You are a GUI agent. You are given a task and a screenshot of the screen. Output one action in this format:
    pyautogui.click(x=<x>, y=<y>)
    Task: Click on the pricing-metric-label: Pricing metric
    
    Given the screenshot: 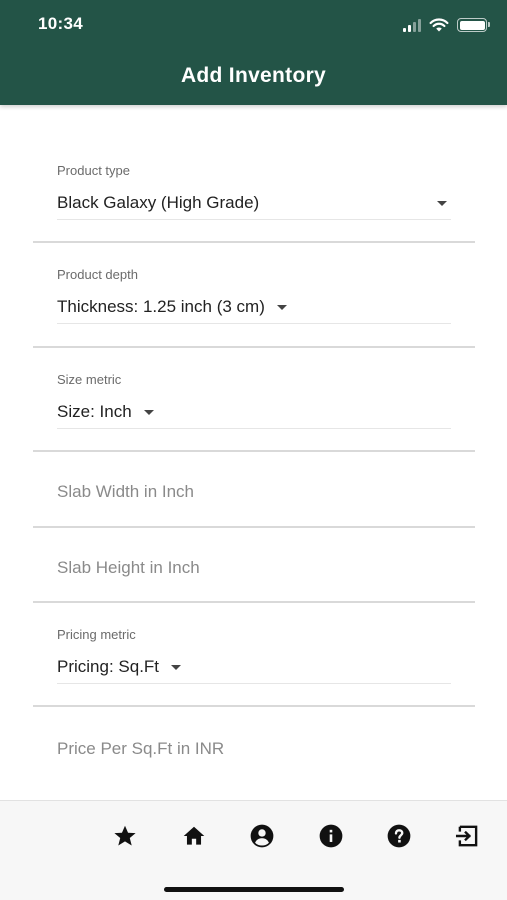 What is the action you would take?
    pyautogui.click(x=96, y=634)
    